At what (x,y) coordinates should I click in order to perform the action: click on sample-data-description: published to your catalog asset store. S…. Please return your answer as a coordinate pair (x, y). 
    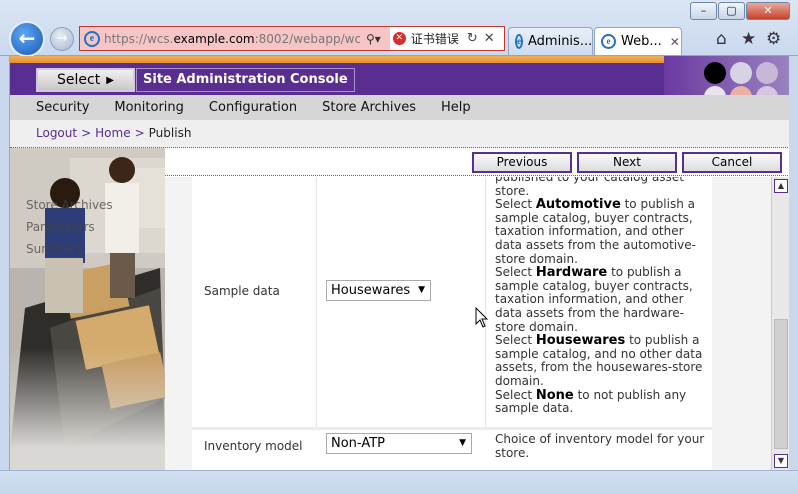
    Looking at the image, I should click on (601, 296).